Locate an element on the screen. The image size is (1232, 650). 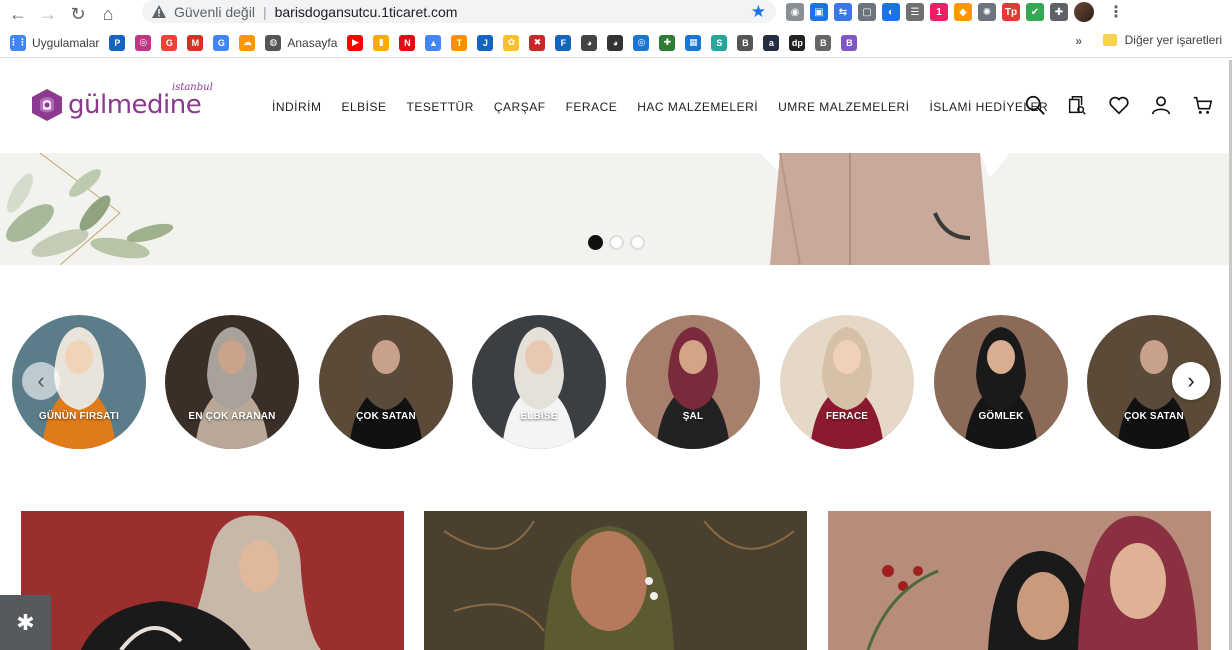
ghost-bookmark: ◕ is located at coordinates (589, 43).